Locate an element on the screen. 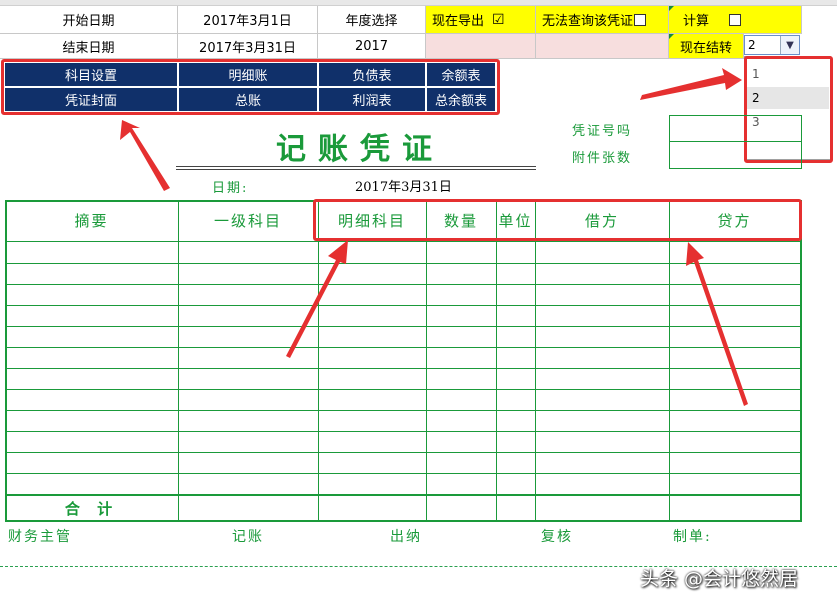  arrow-to-detail-col-icon is located at coordinates (317, 299).